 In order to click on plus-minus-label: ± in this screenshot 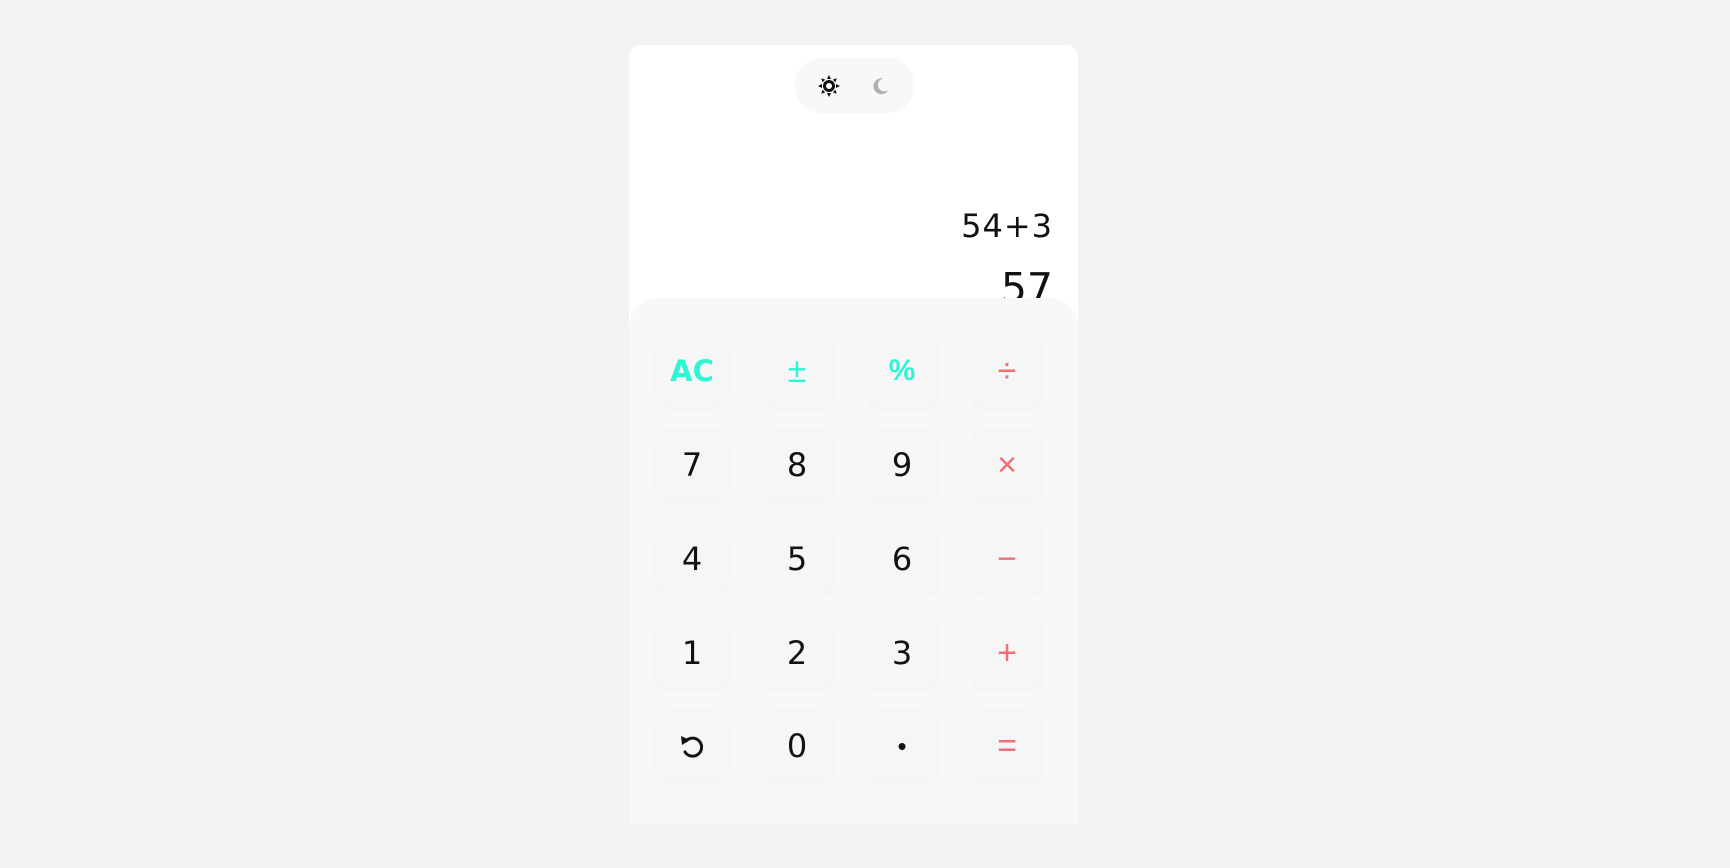, I will do `click(797, 370)`.